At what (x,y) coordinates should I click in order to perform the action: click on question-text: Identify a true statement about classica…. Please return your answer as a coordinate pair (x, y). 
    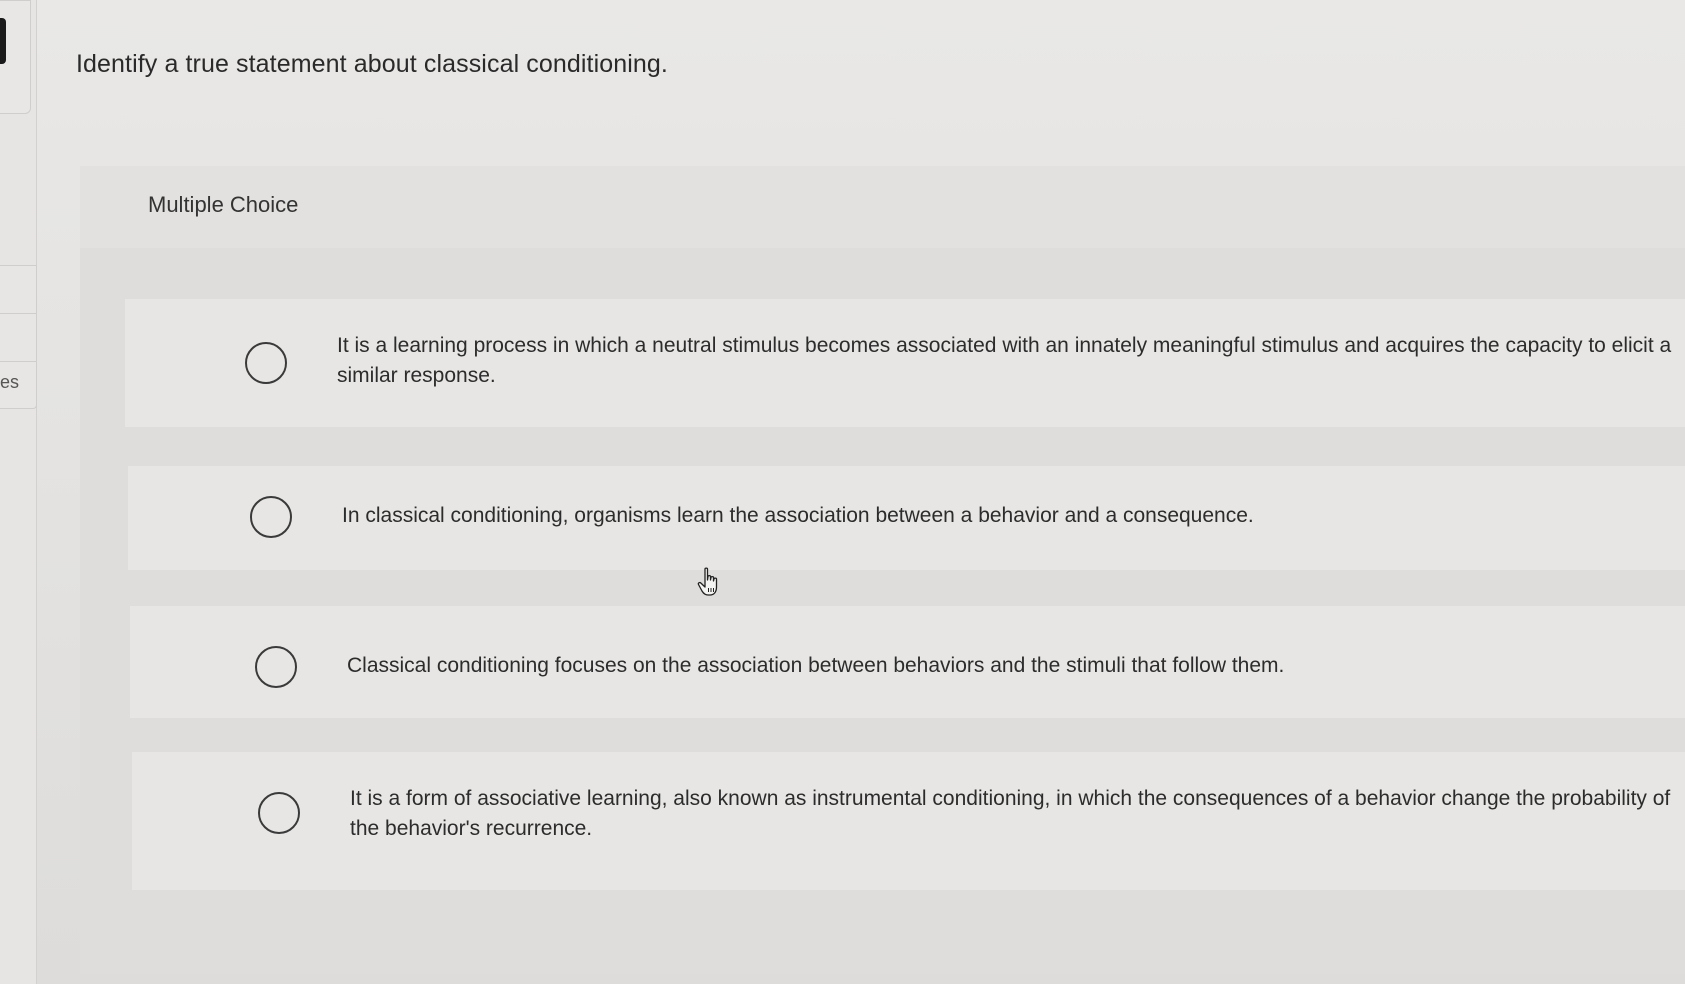
    Looking at the image, I should click on (372, 64).